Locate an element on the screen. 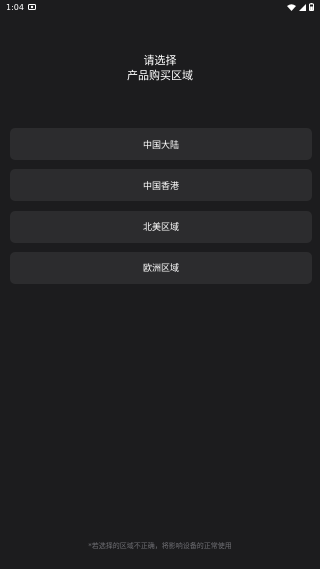  page-title: 请选择 产品购买区域 is located at coordinates (160, 68).